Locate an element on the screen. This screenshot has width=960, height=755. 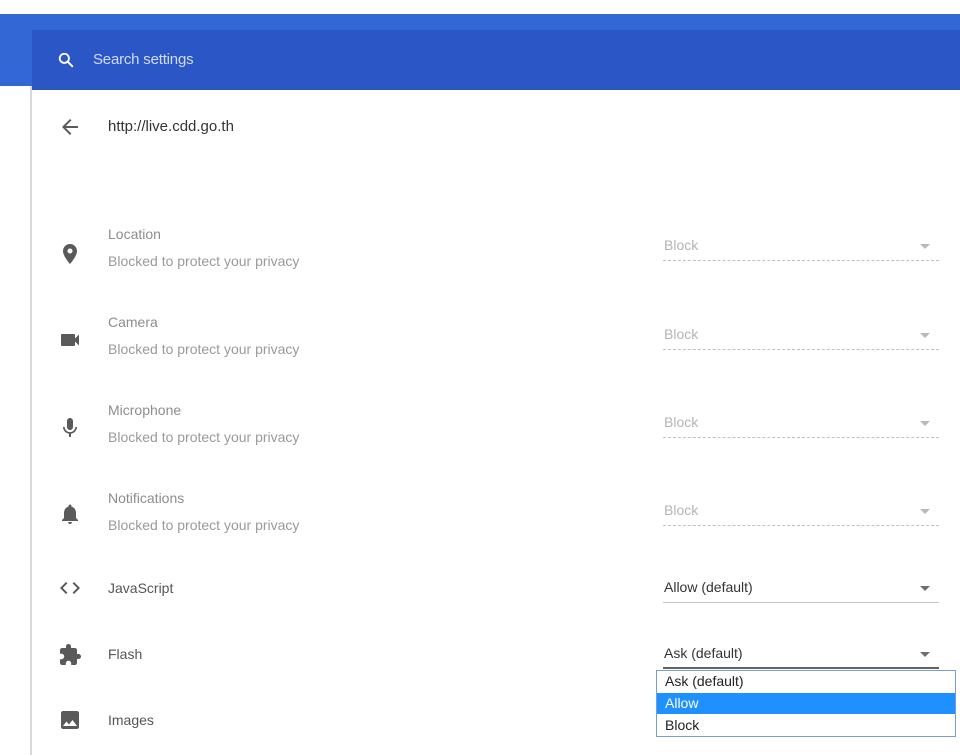
flash-dropdown-list: Ask (default) Allow Block is located at coordinates (806, 703).